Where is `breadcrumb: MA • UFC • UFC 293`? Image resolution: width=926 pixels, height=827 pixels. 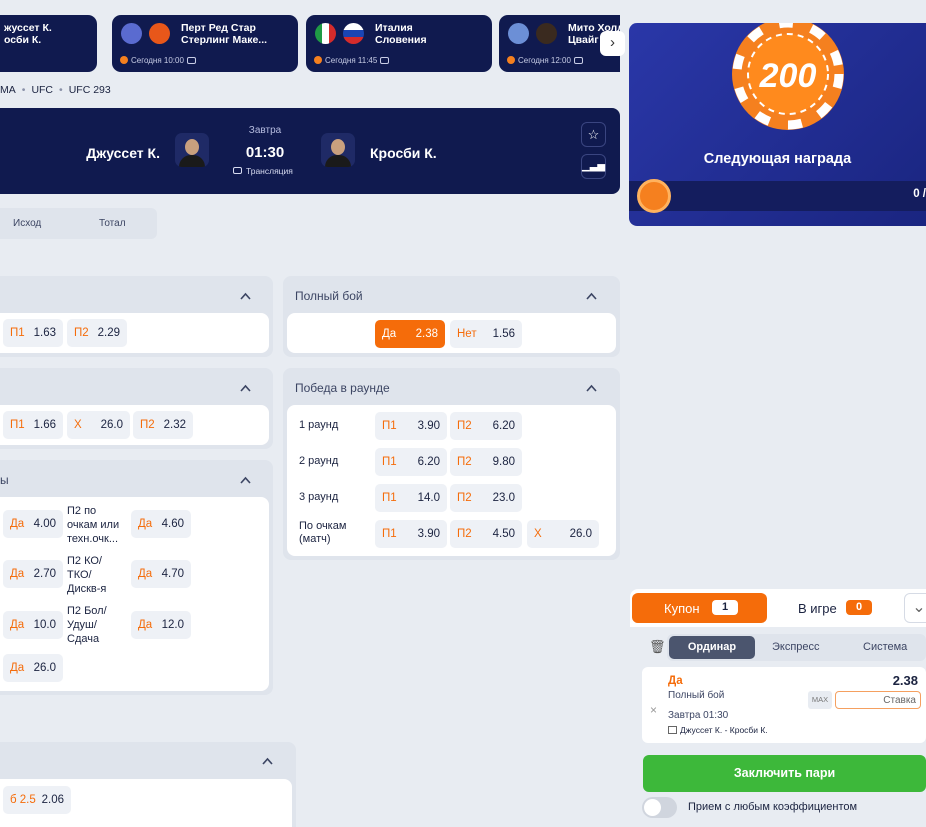 breadcrumb: MA • UFC • UFC 293 is located at coordinates (55, 90).